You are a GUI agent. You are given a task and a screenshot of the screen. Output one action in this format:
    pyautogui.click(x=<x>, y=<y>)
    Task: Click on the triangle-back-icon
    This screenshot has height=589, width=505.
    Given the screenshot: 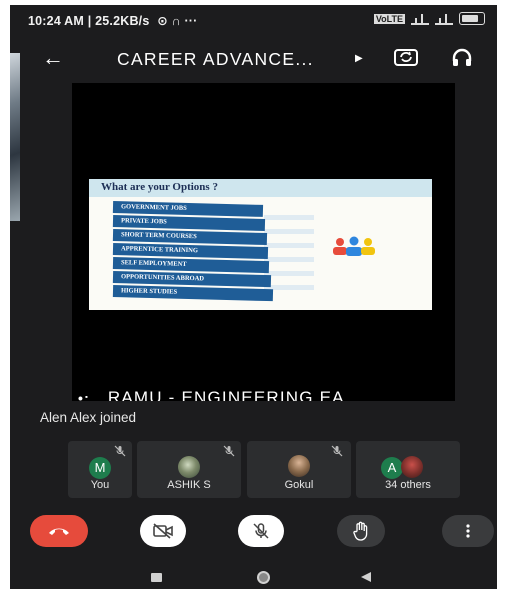 What is the action you would take?
    pyautogui.click(x=366, y=577)
    